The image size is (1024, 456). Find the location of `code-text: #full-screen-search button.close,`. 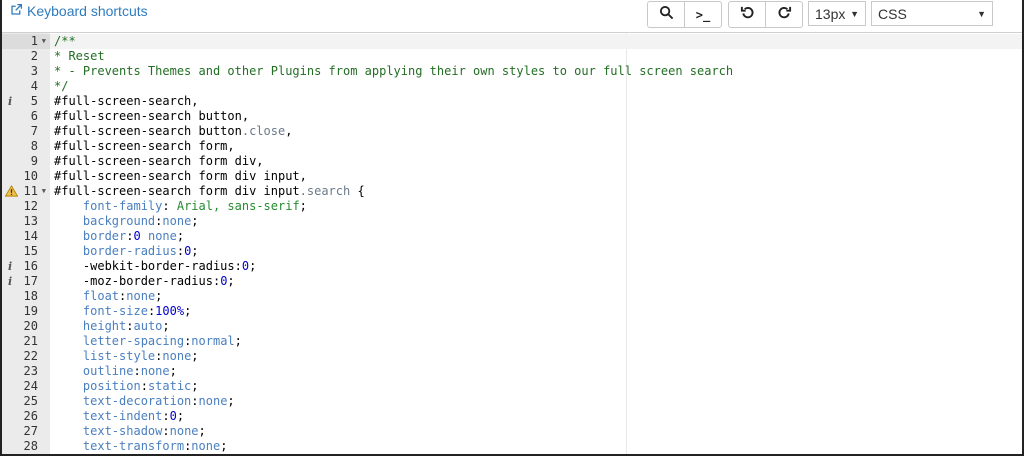

code-text: #full-screen-search button.close, is located at coordinates (173, 131).